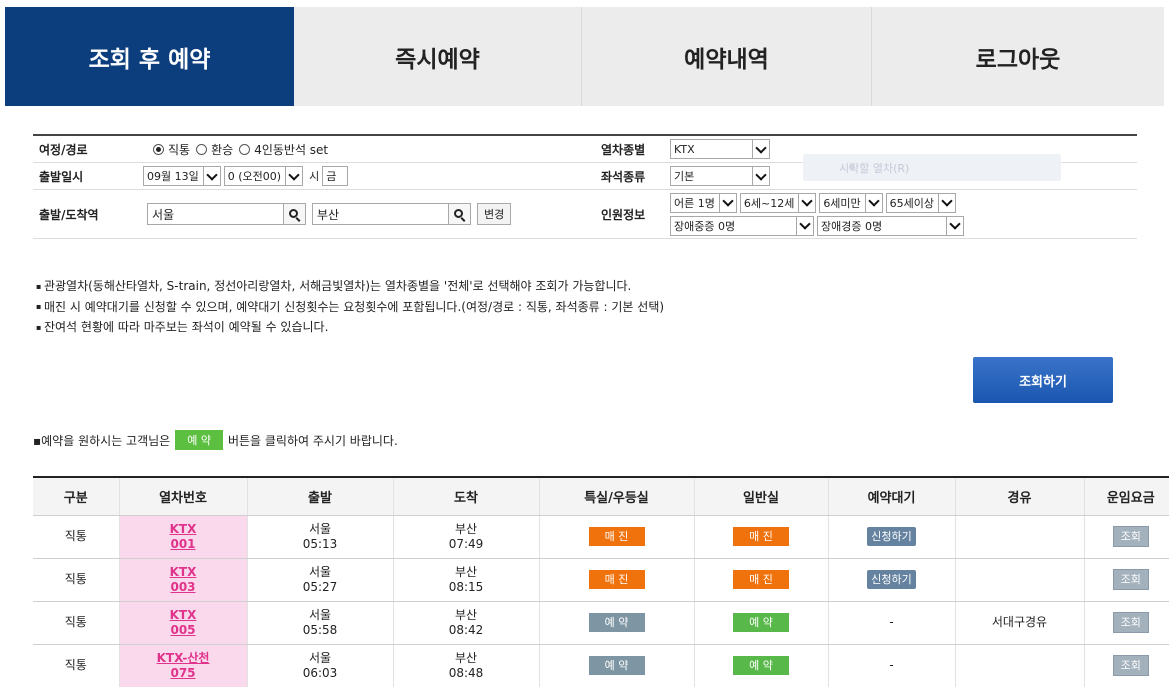 Image resolution: width=1169 pixels, height=687 pixels. I want to click on train-number-link: KTX-산천 075, so click(183, 665).